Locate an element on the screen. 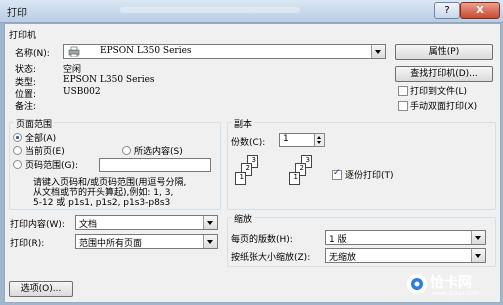  print-what-value: 文档 is located at coordinates (88, 225).